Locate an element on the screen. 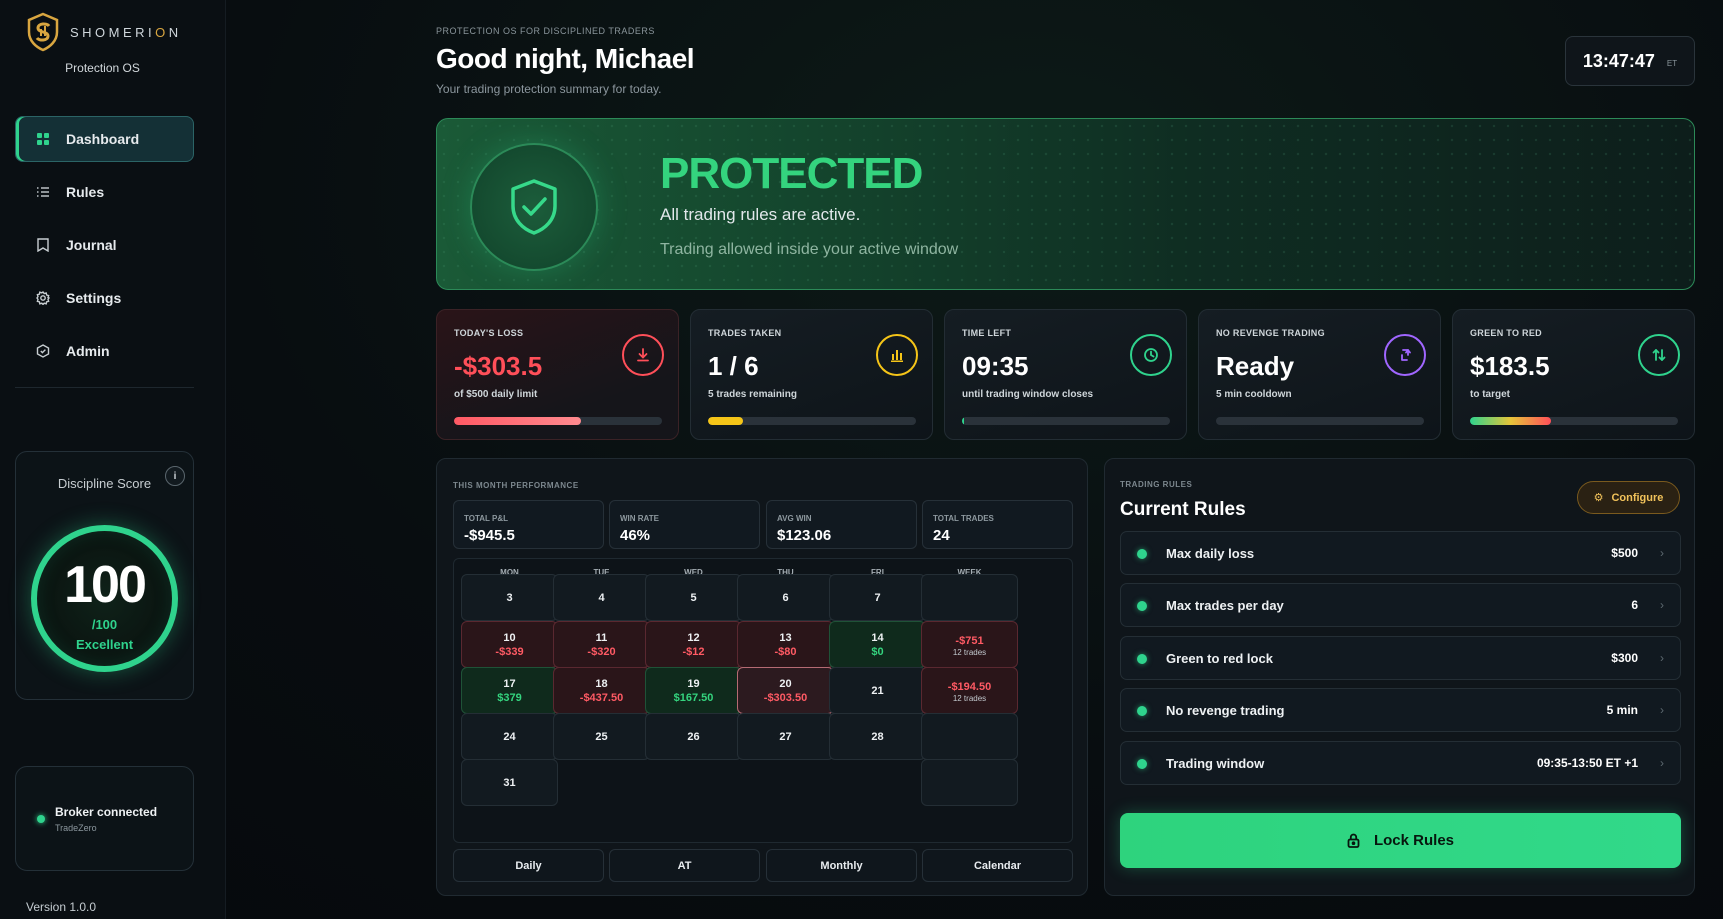 This screenshot has height=919, width=1723. rule-name: Trading window is located at coordinates (1215, 763).